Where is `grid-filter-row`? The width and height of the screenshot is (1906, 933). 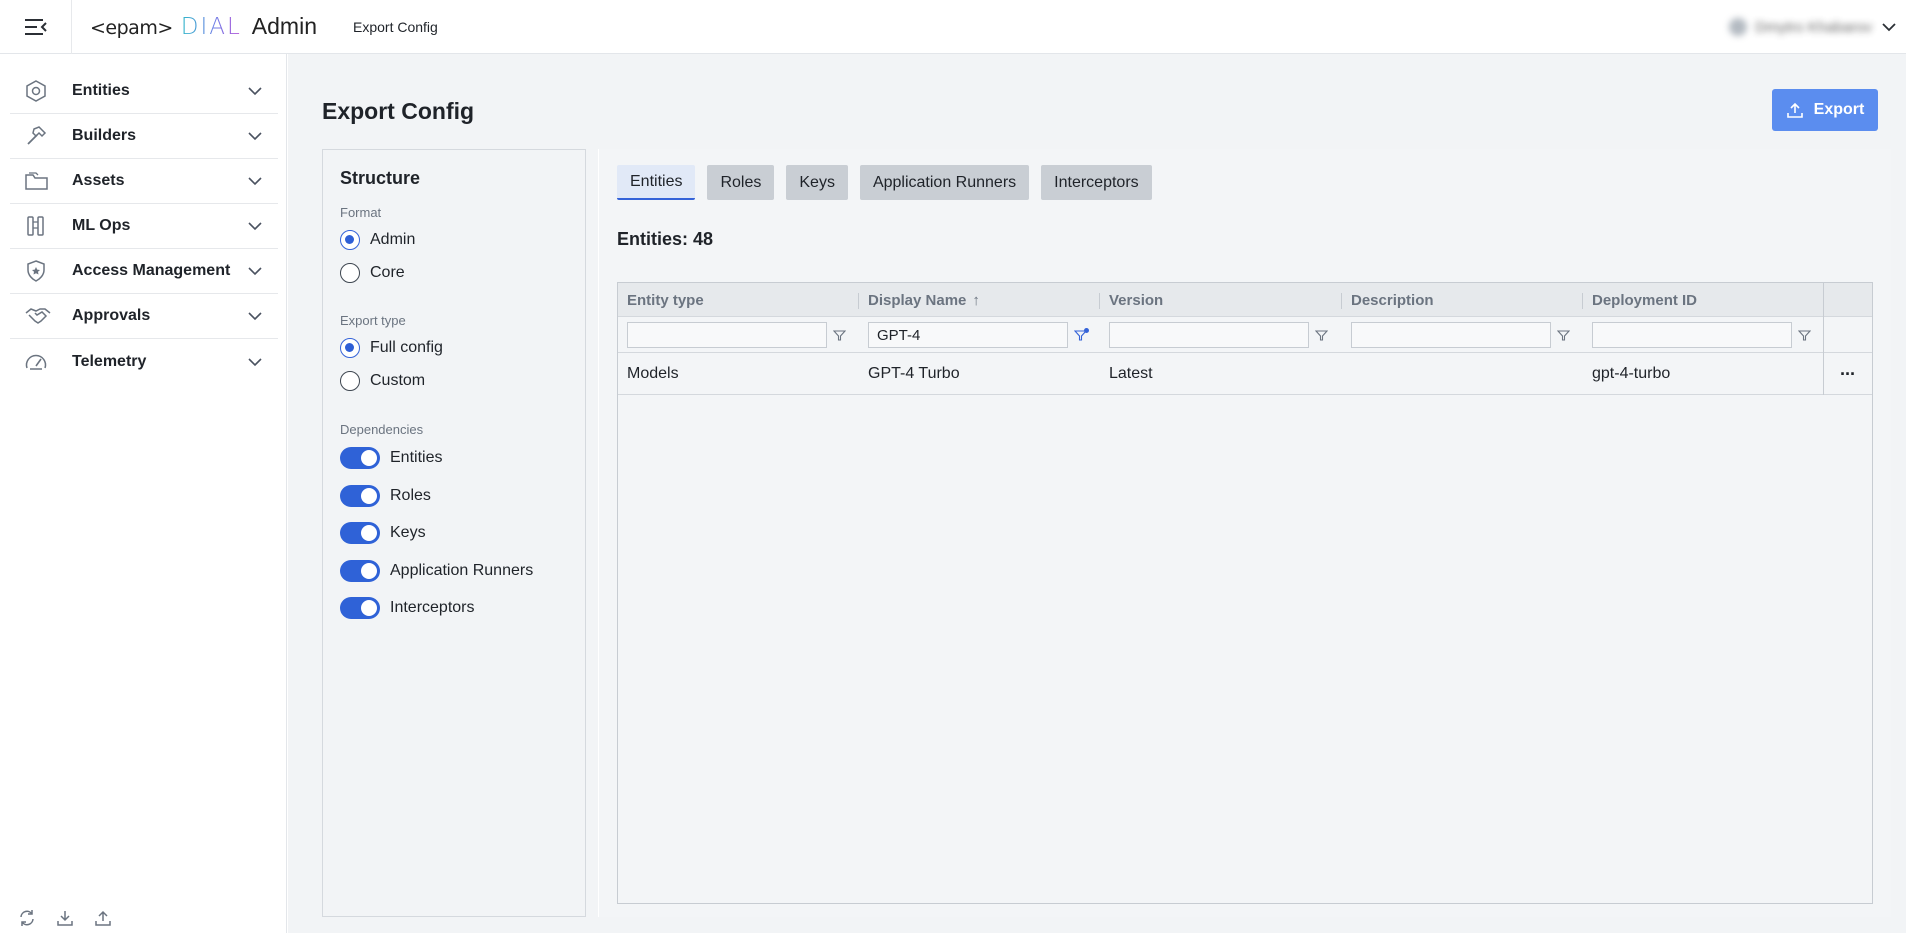 grid-filter-row is located at coordinates (1245, 335).